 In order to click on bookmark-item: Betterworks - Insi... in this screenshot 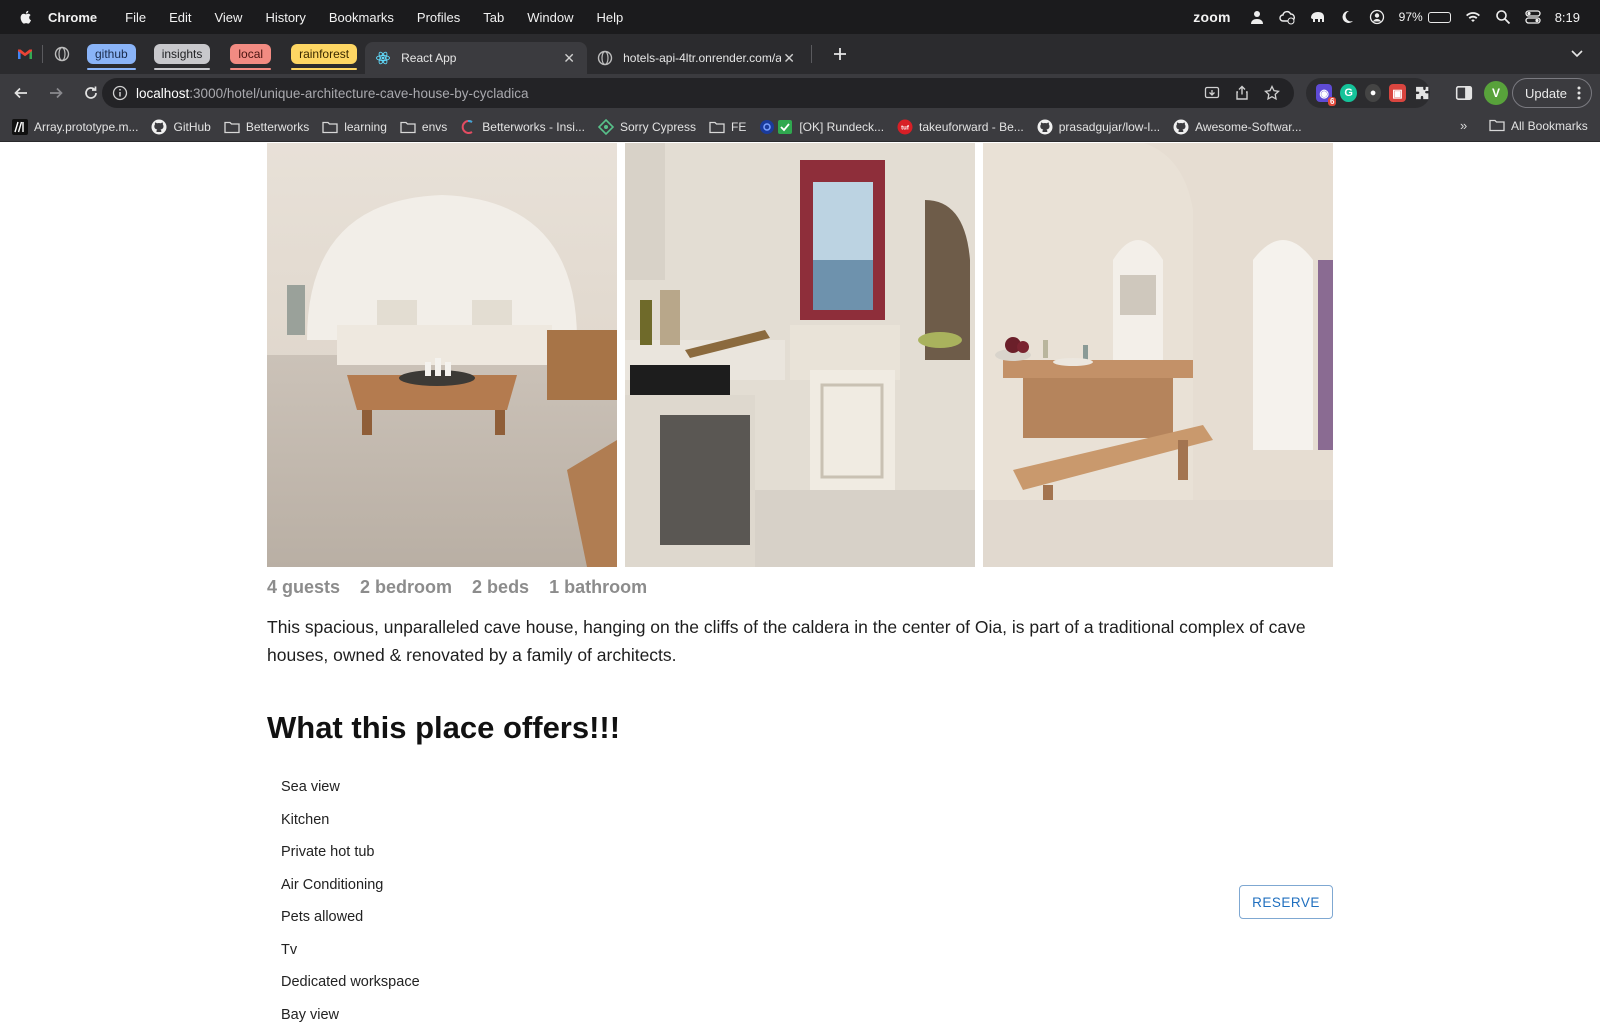, I will do `click(522, 127)`.